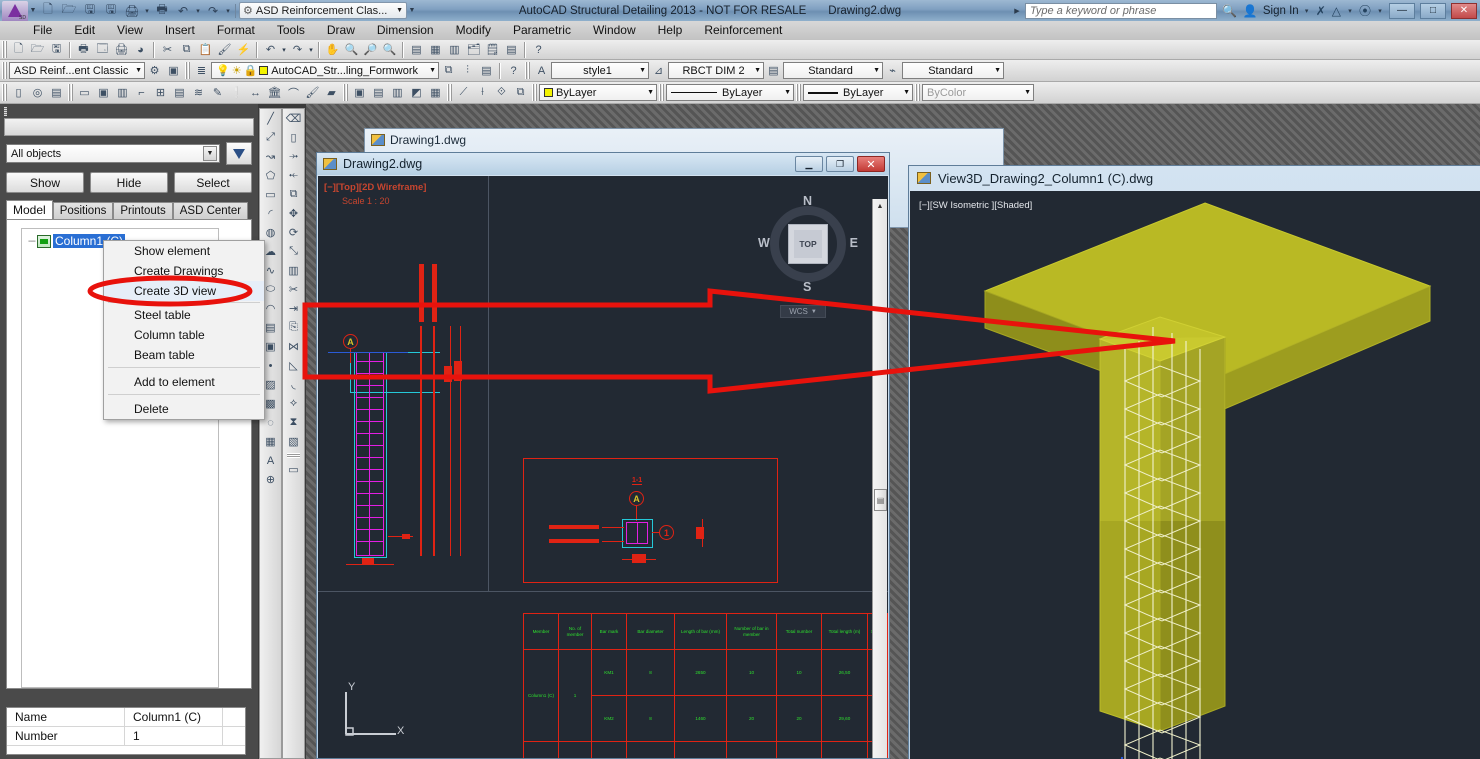 This screenshot has width=1480, height=759. I want to click on minimize-button: —, so click(1402, 10).